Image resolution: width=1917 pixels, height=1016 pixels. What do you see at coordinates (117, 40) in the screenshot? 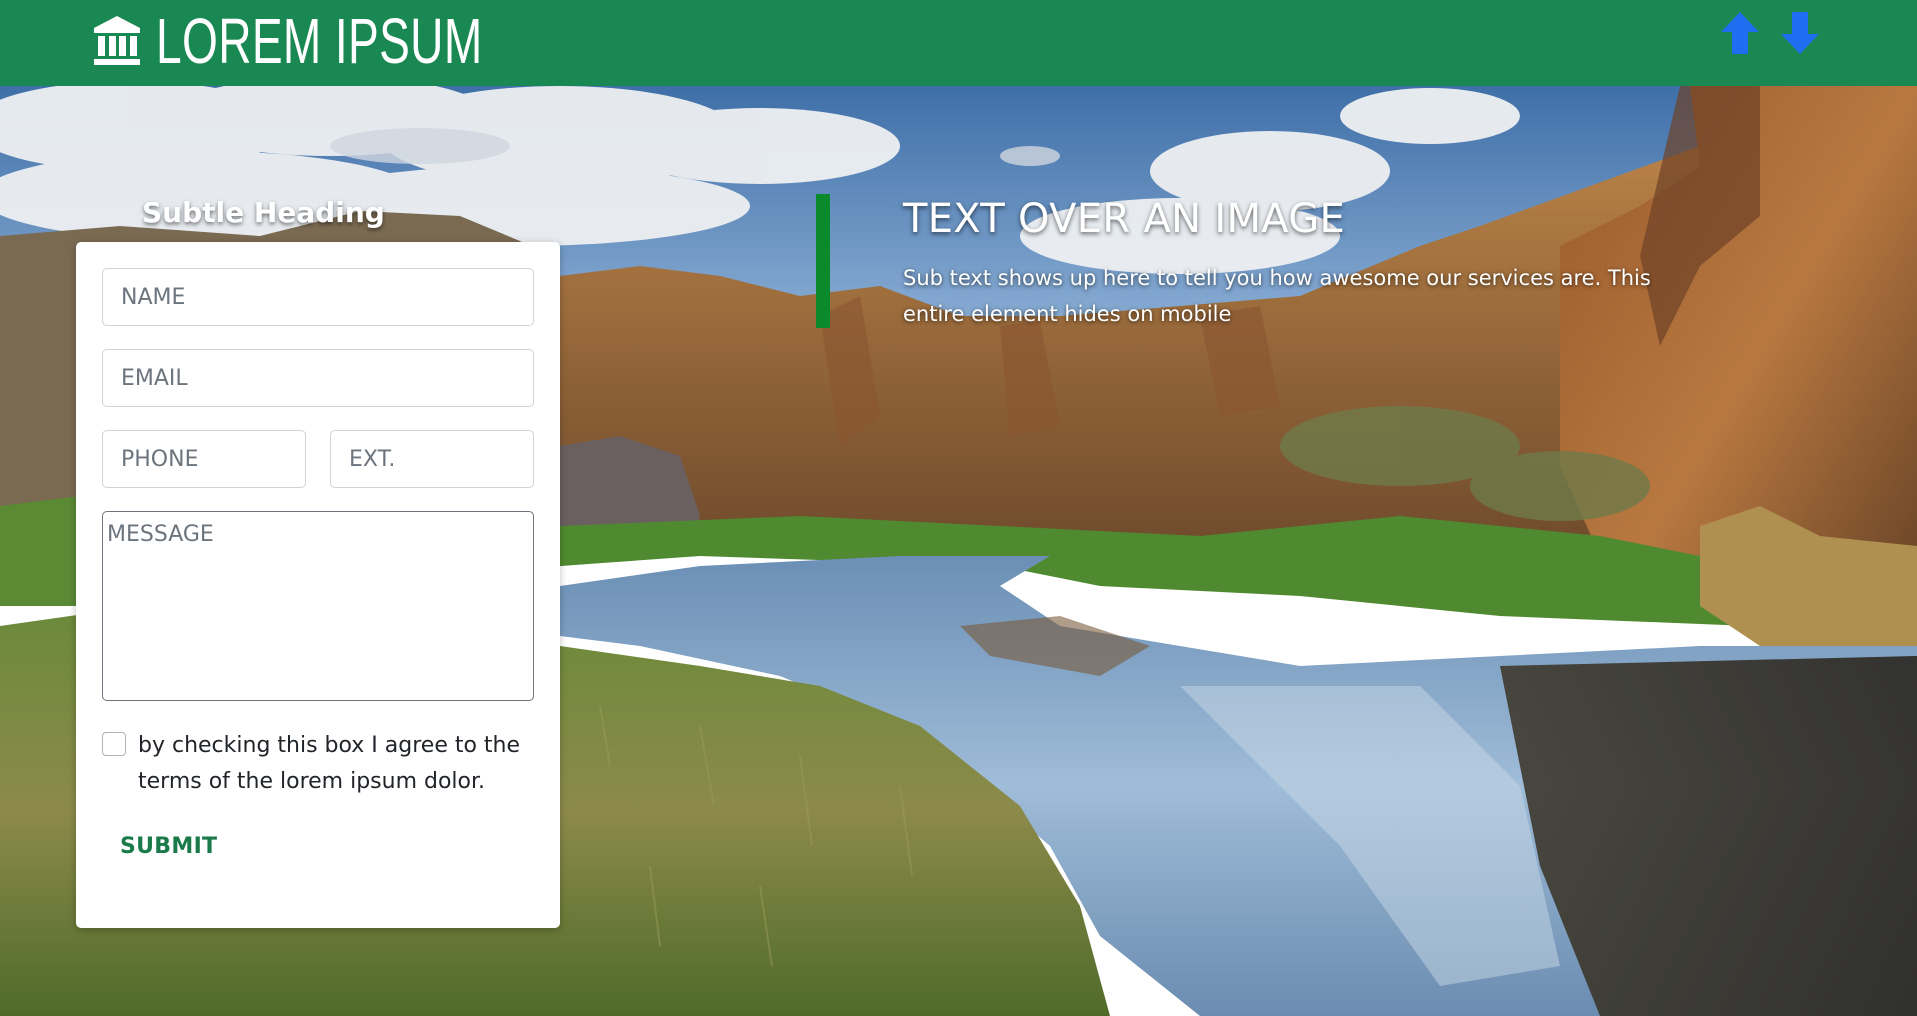
I see `bank-icon` at bounding box center [117, 40].